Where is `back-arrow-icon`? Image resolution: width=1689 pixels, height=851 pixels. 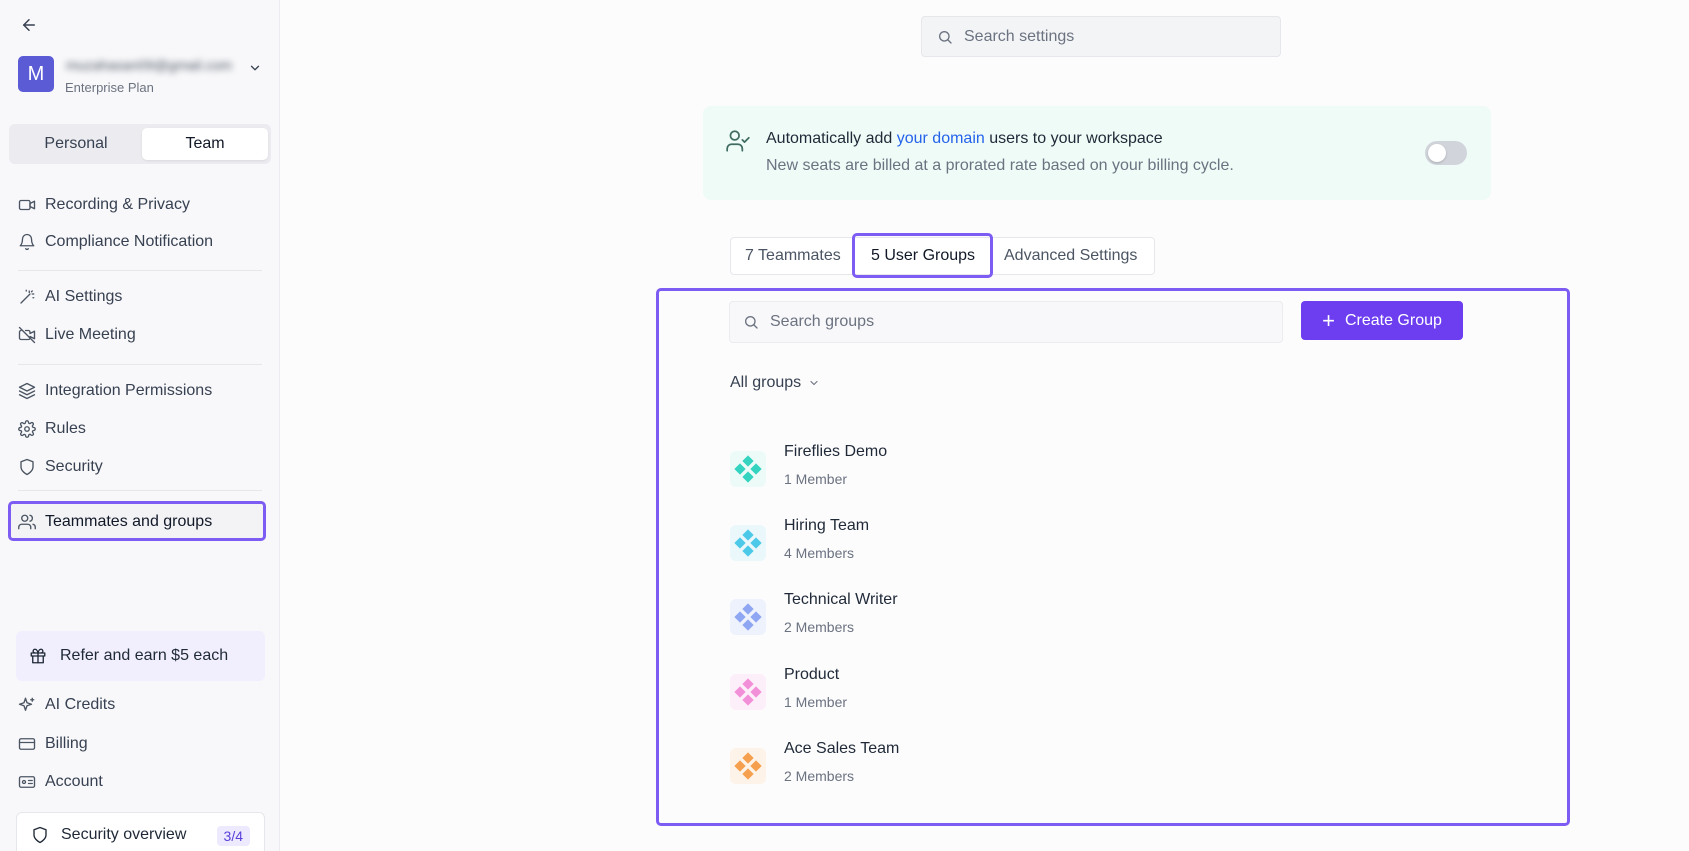 back-arrow-icon is located at coordinates (29, 25).